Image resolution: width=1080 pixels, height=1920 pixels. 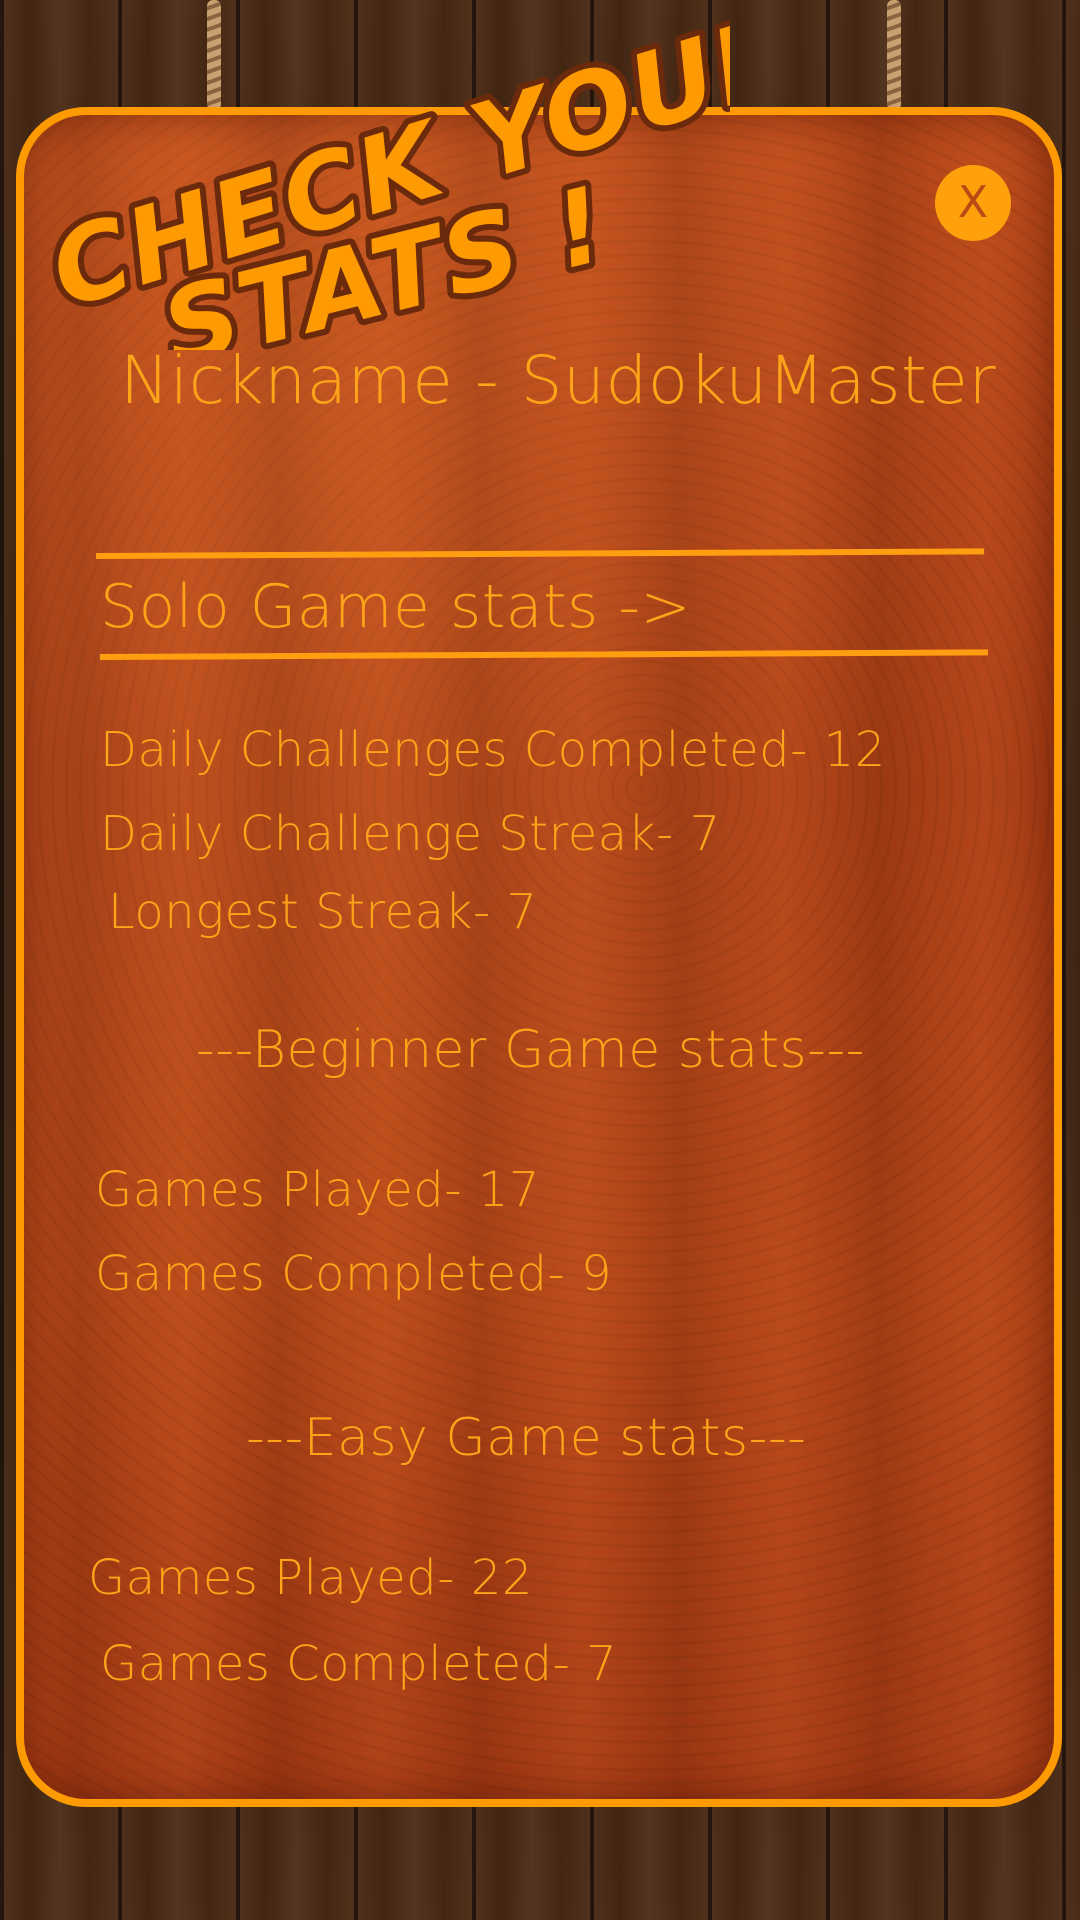 What do you see at coordinates (354, 1274) in the screenshot?
I see `beginner-games-completed: Games Completed- 9` at bounding box center [354, 1274].